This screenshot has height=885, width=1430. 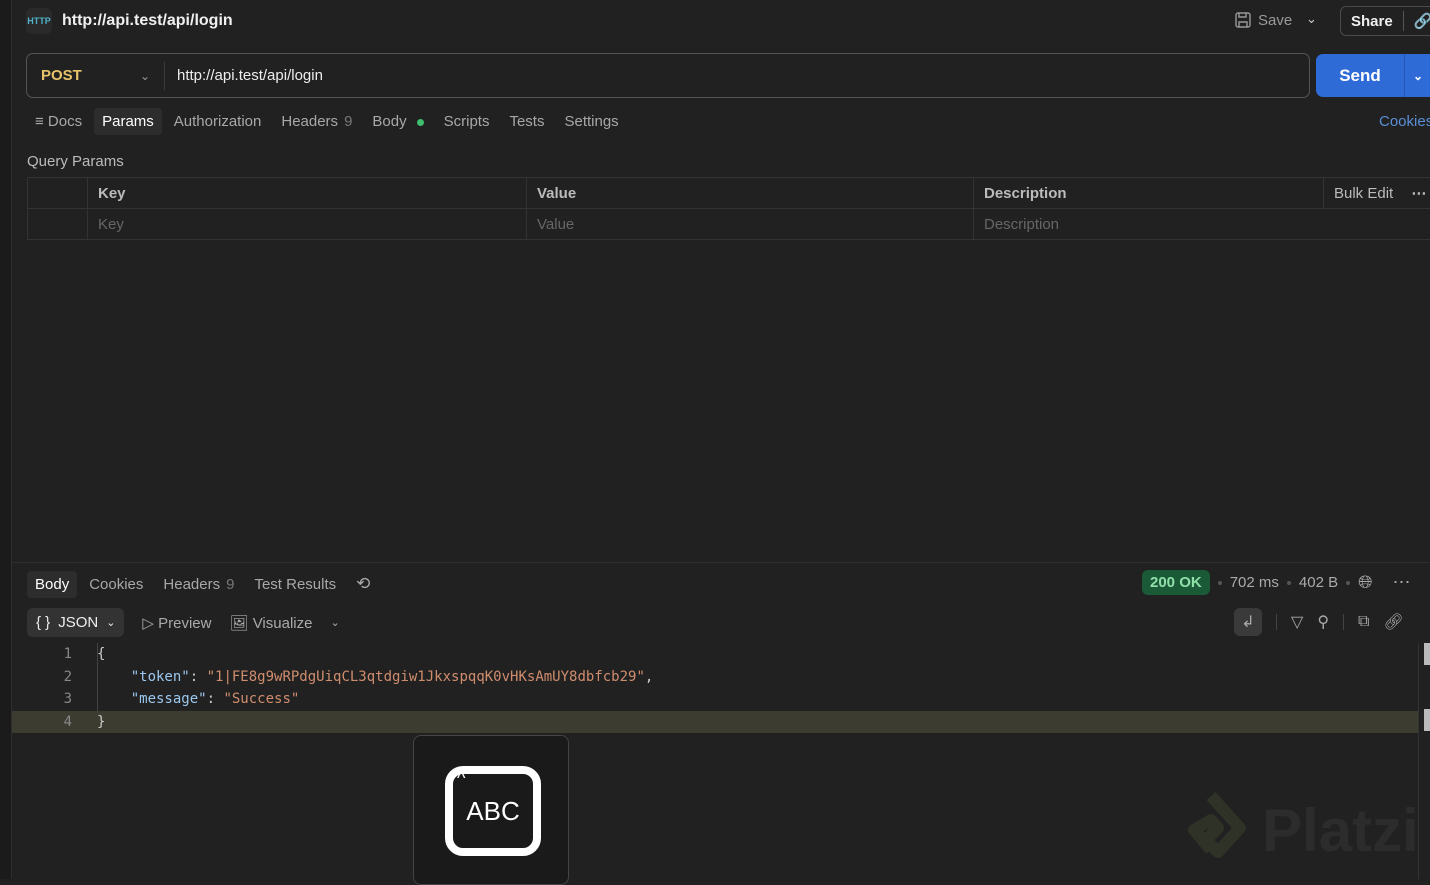 I want to click on tab-authorization: Authorization, so click(x=218, y=121).